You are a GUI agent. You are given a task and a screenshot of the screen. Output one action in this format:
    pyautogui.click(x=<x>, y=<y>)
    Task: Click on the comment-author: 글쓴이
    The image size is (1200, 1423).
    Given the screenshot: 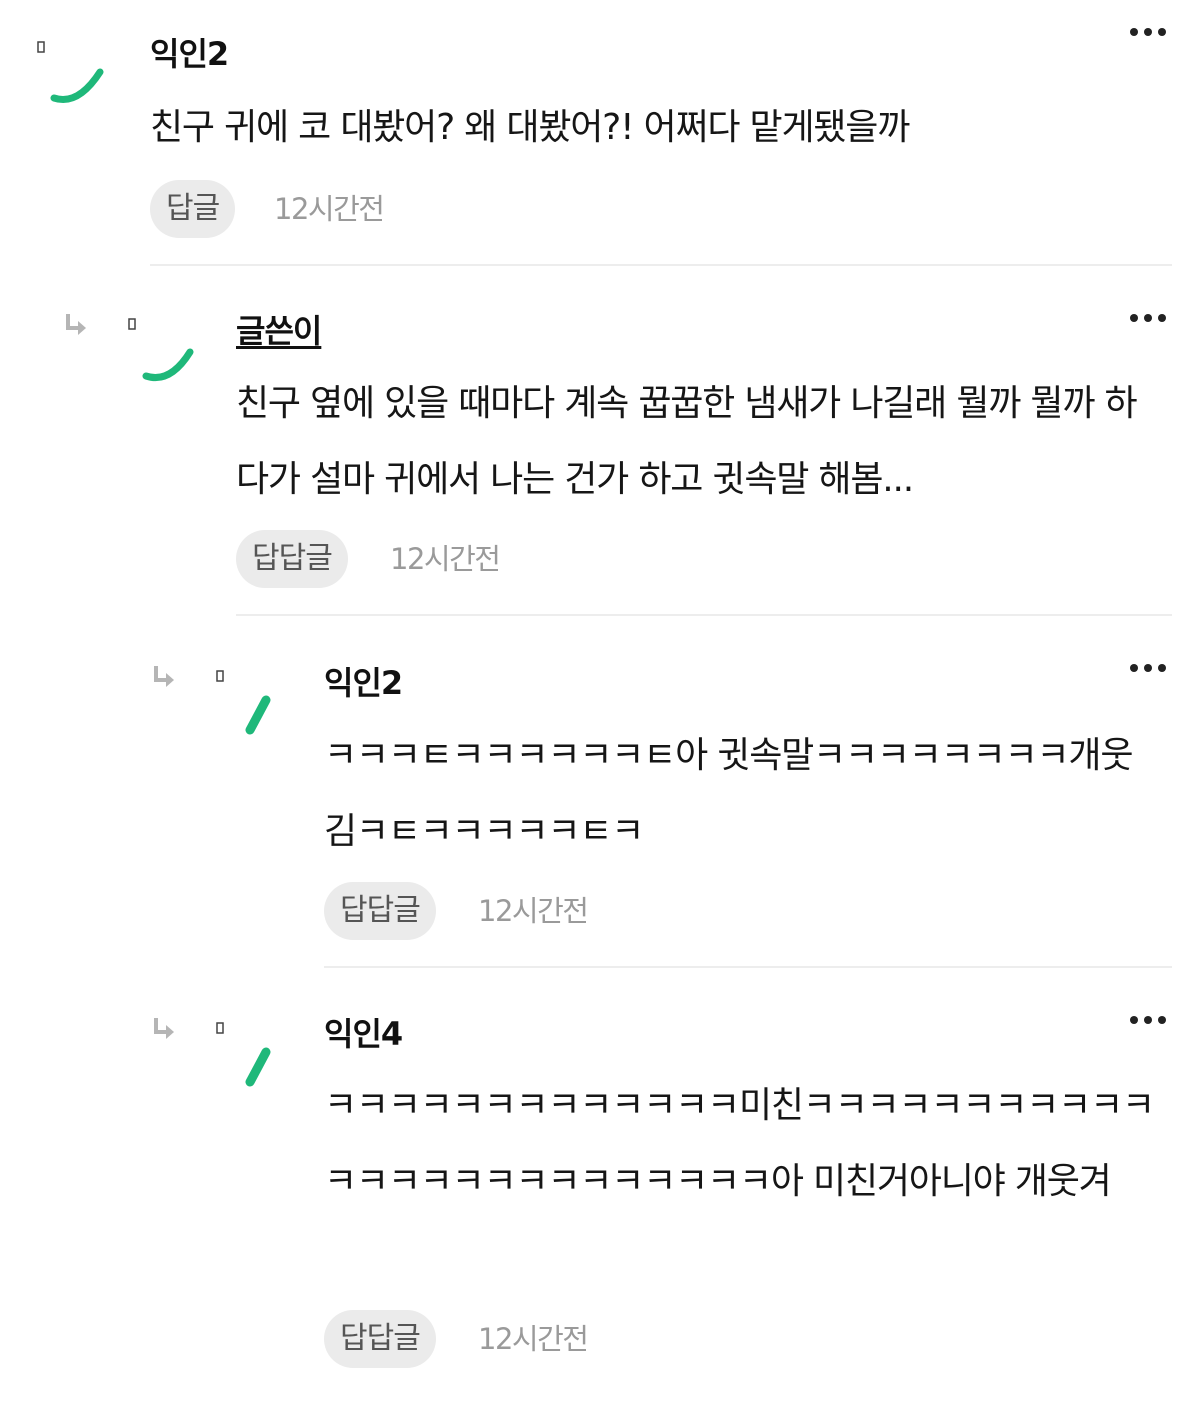 What is the action you would take?
    pyautogui.click(x=279, y=331)
    